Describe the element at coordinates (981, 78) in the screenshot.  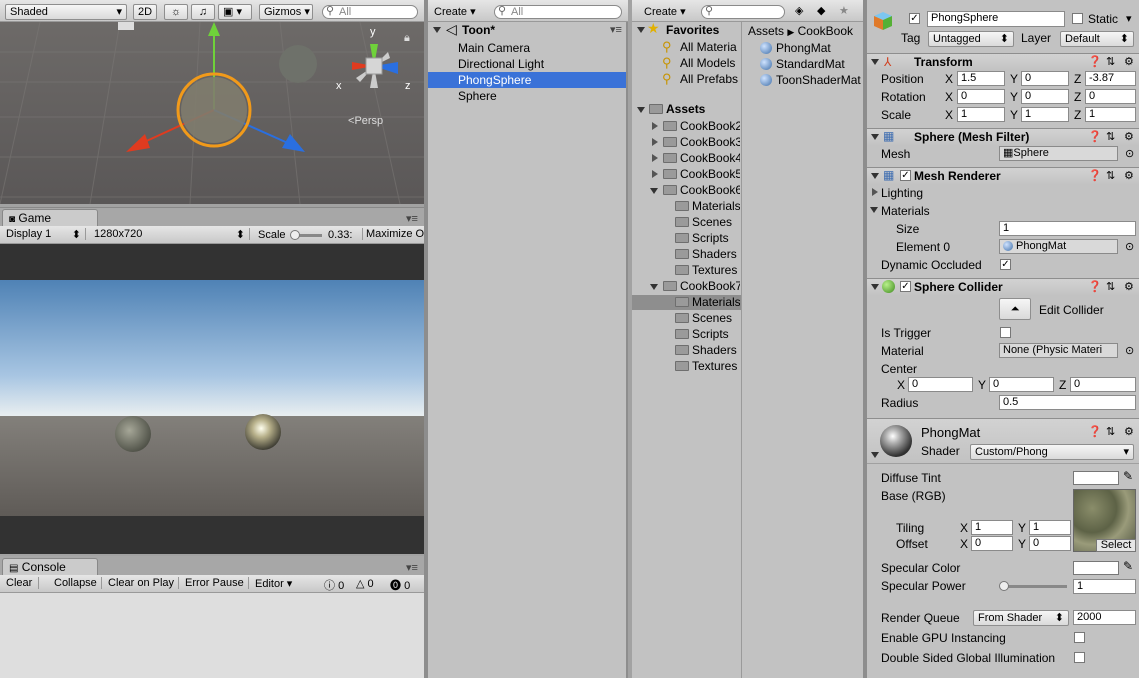
I see `transform-x-field: 1.5` at that location.